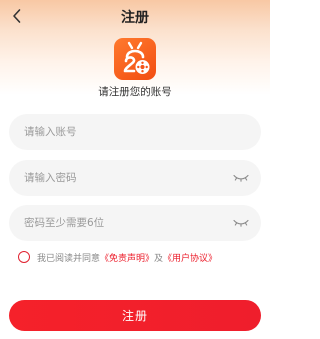 The width and height of the screenshot is (320, 339). I want to click on agreement-and-text: 及, so click(159, 258).